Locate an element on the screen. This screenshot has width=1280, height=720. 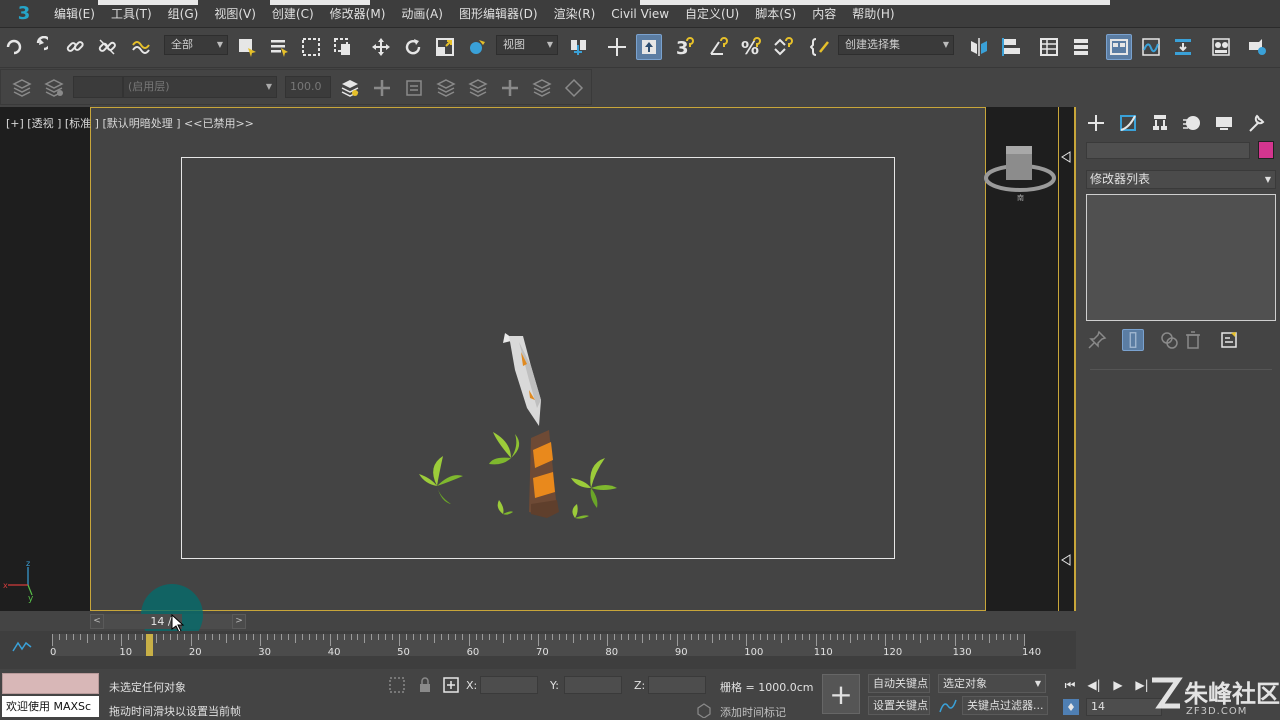
reference-coordinate-dropdown: 视图 ▼ is located at coordinates (527, 45).